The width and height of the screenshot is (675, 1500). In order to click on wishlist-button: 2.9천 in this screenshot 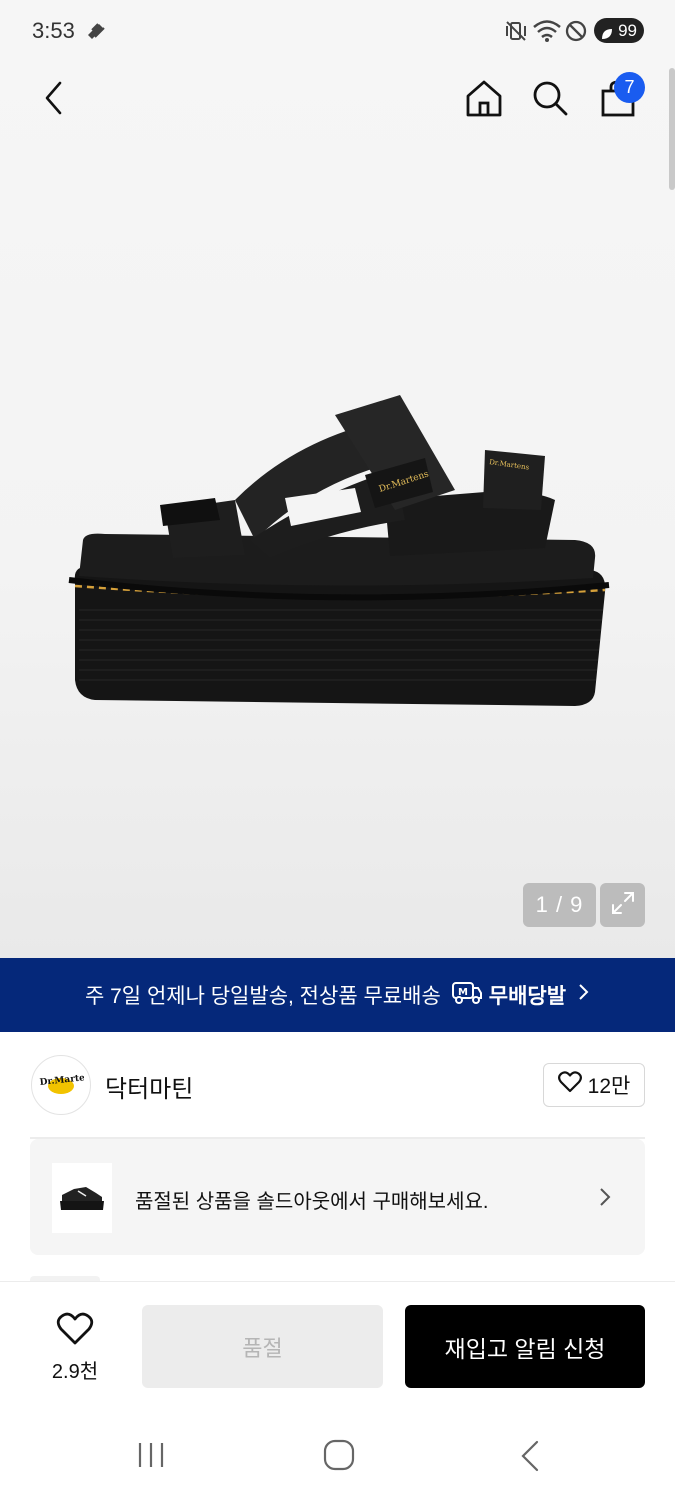, I will do `click(75, 1348)`.